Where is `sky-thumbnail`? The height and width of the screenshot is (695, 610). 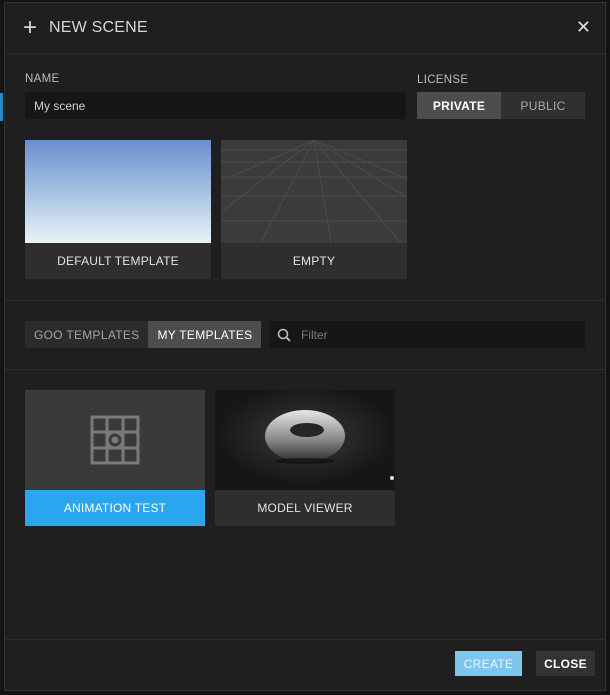
sky-thumbnail is located at coordinates (118, 191).